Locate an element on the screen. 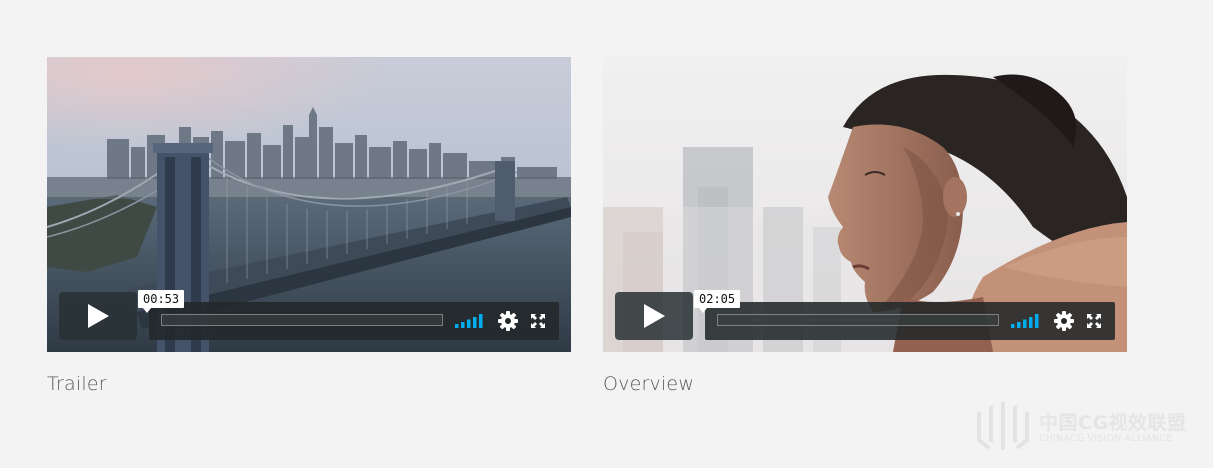 The image size is (1213, 468). watermark-subtitle: CHINACG VISION ALLIANCE is located at coordinates (1106, 438).